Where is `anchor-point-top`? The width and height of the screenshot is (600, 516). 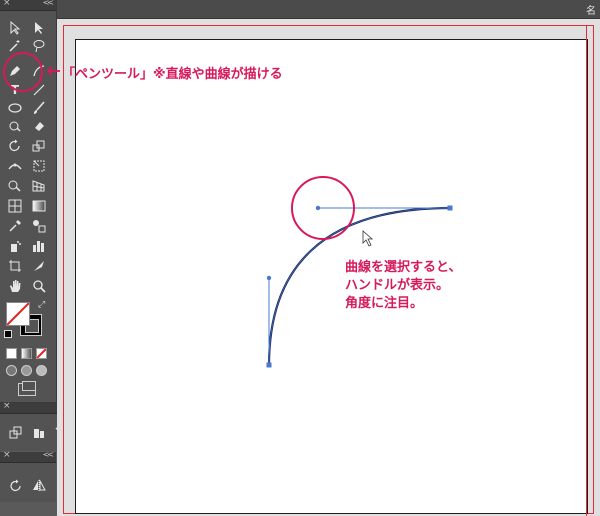
anchor-point-top is located at coordinates (450, 208).